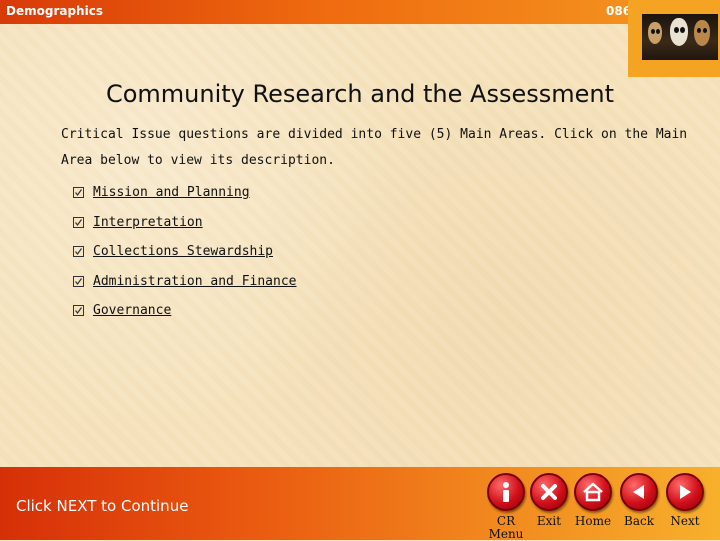 The height and width of the screenshot is (541, 720). I want to click on home-label: Home, so click(593, 521).